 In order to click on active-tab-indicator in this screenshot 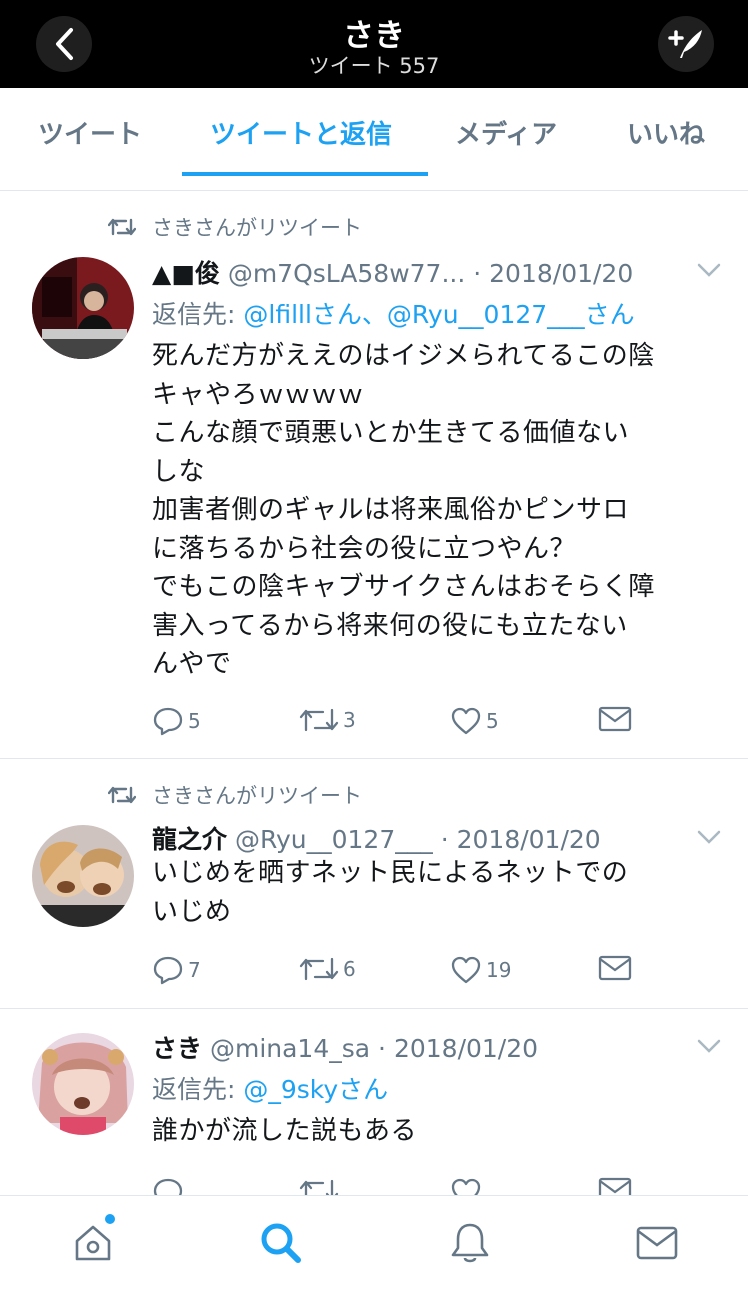, I will do `click(305, 174)`.